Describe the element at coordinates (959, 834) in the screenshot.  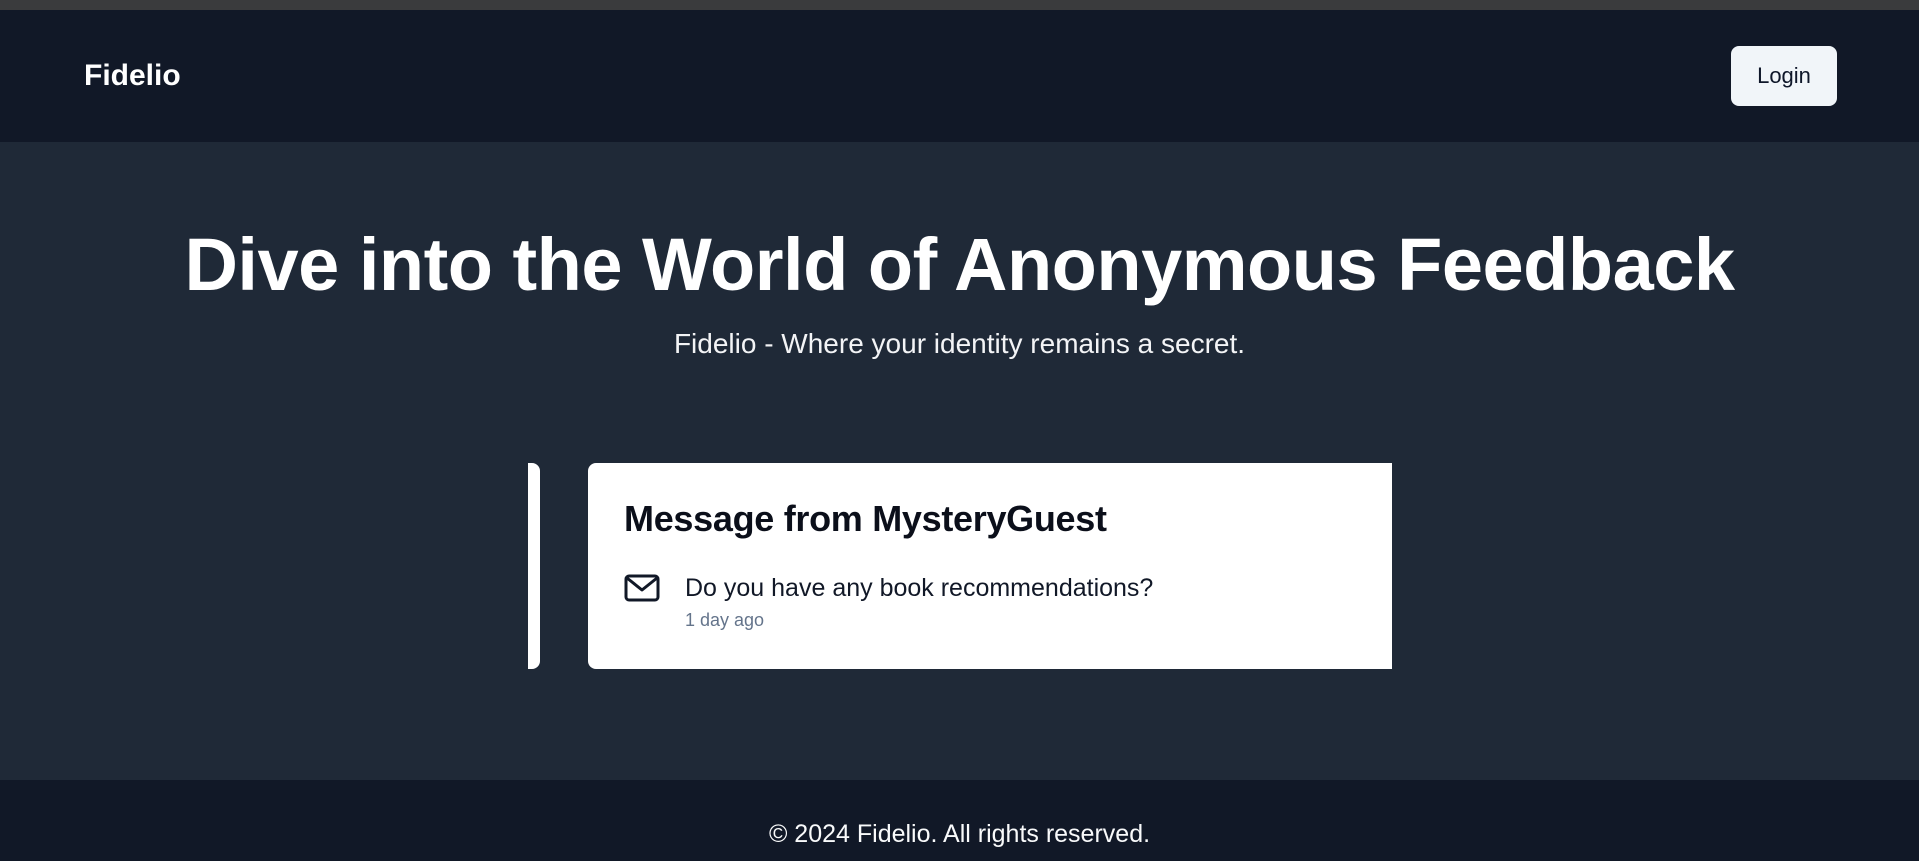
I see `footer-copyright: © 2024 Fidelio. All rights reserved.` at that location.